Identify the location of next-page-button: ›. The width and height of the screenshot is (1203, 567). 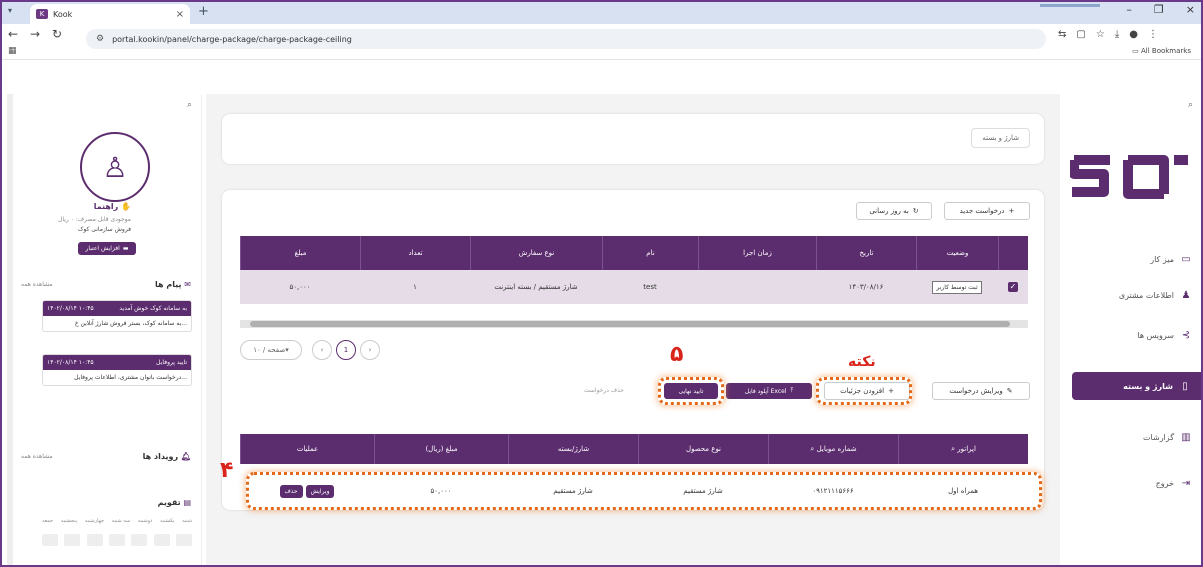
(370, 350).